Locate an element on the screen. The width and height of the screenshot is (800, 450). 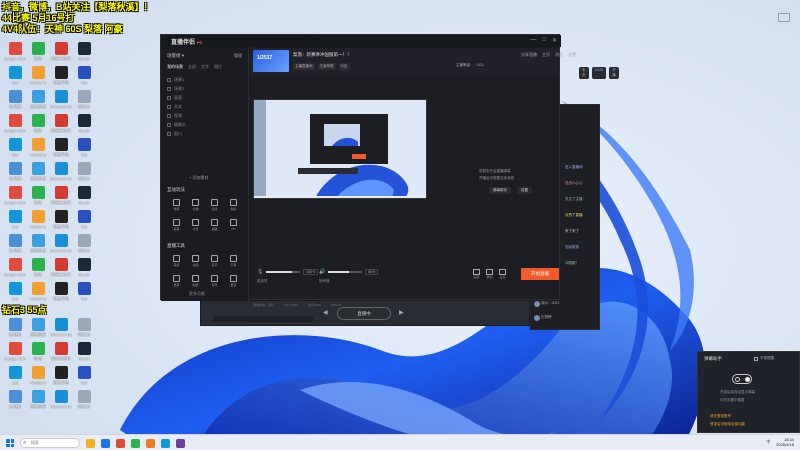
interactive-tool-button: PK is located at coordinates (233, 227).